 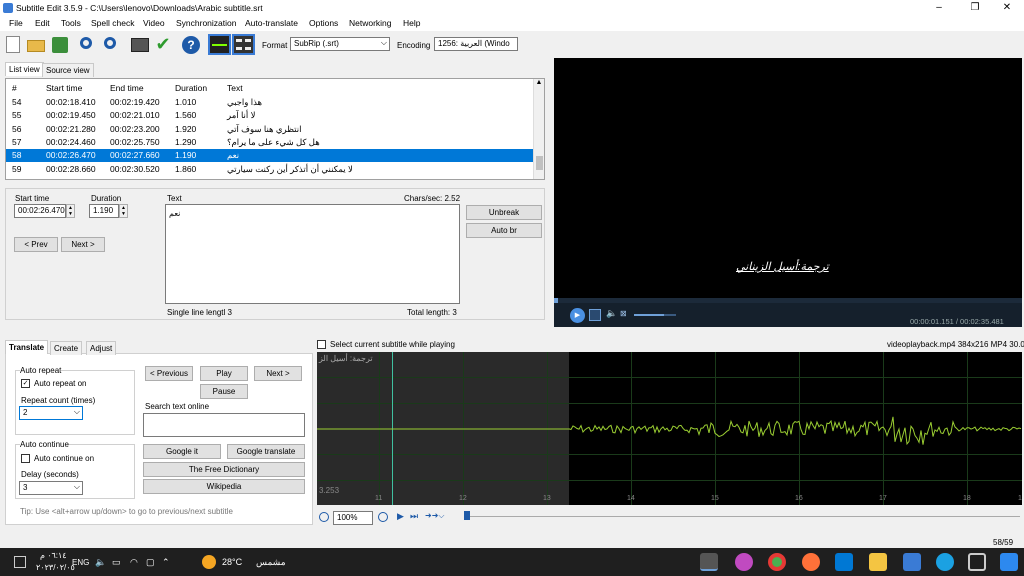 What do you see at coordinates (191, 44) in the screenshot?
I see `help-icon: ?` at bounding box center [191, 44].